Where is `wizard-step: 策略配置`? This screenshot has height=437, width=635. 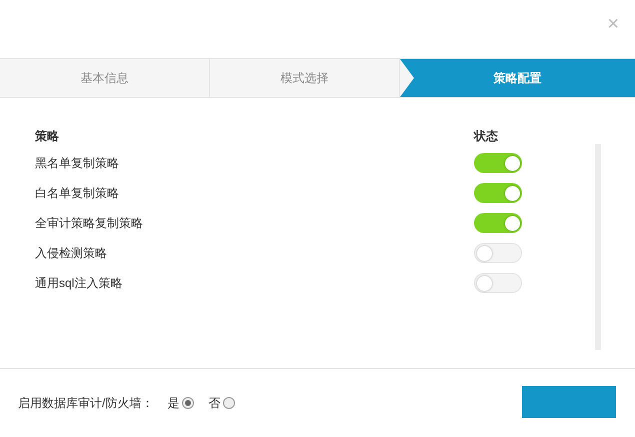 wizard-step: 策略配置 is located at coordinates (517, 78).